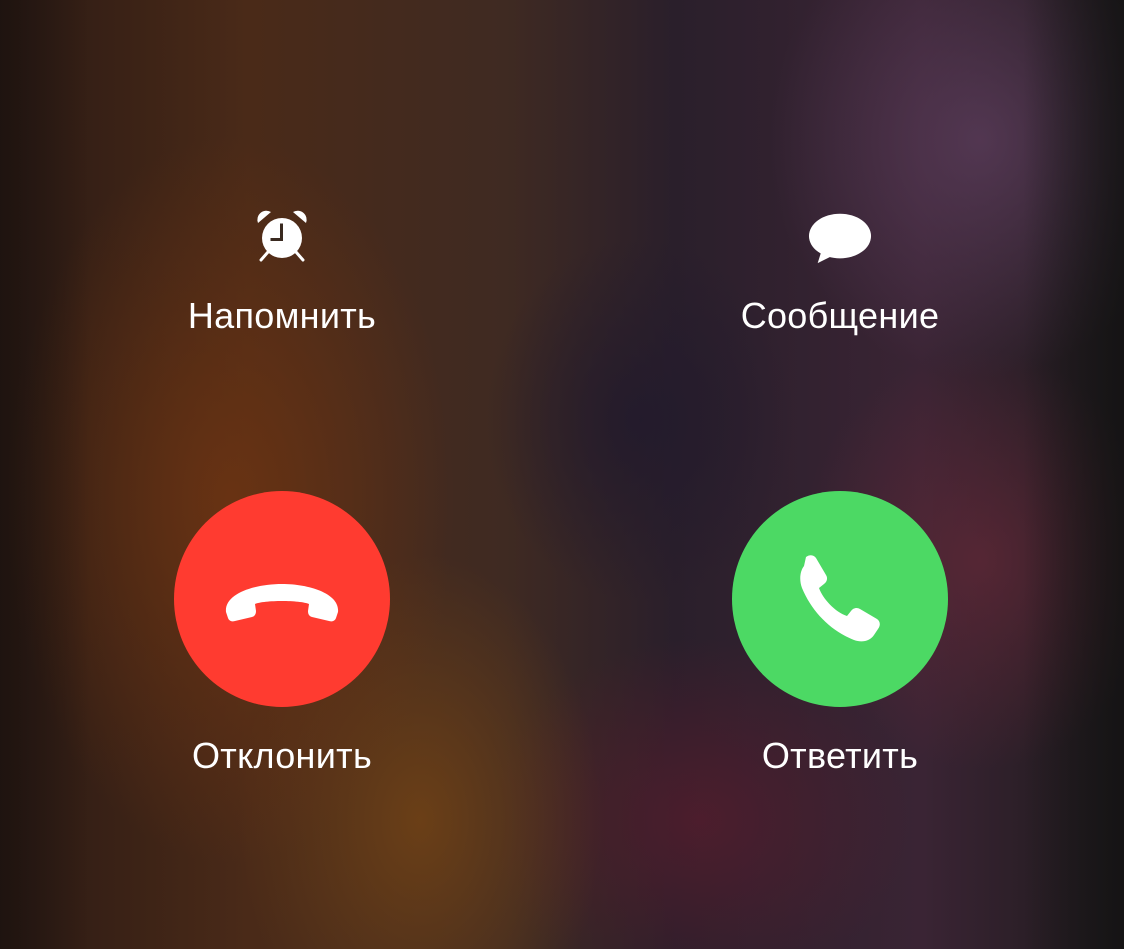 This screenshot has height=949, width=1124. Describe the element at coordinates (282, 603) in the screenshot. I see `phone-hangup-icon` at that location.